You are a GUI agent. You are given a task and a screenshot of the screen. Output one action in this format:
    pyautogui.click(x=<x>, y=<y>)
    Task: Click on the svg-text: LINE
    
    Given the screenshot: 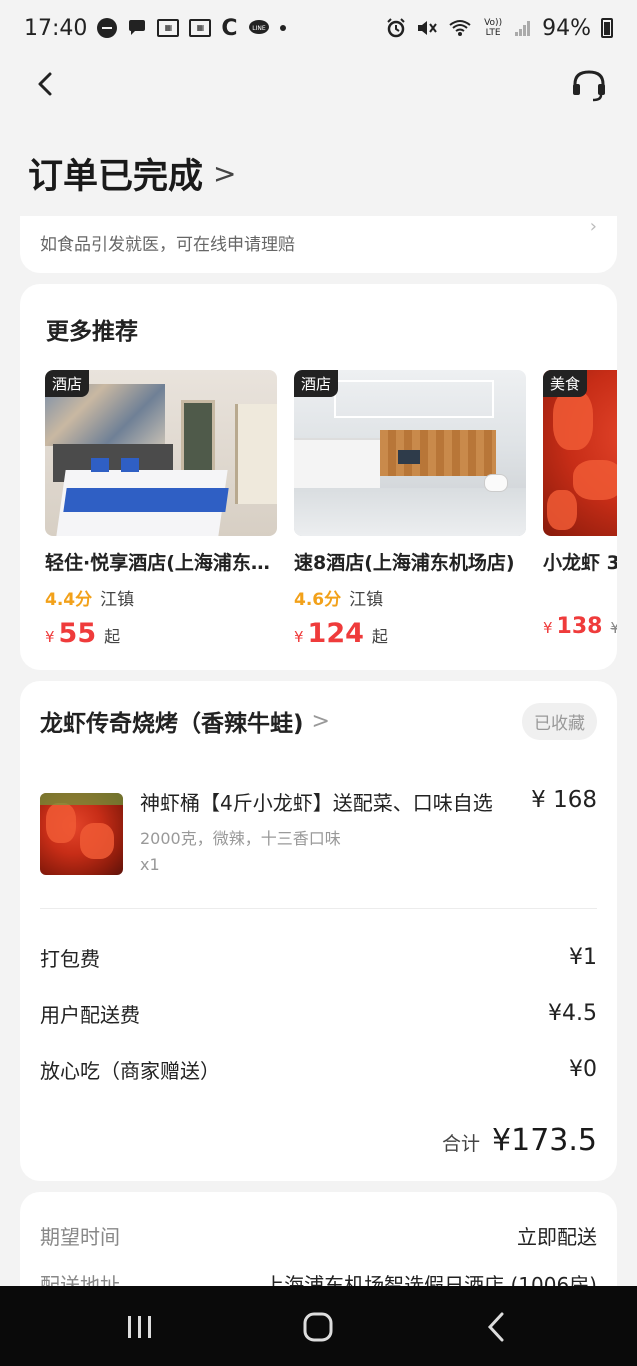 What is the action you would take?
    pyautogui.click(x=259, y=28)
    